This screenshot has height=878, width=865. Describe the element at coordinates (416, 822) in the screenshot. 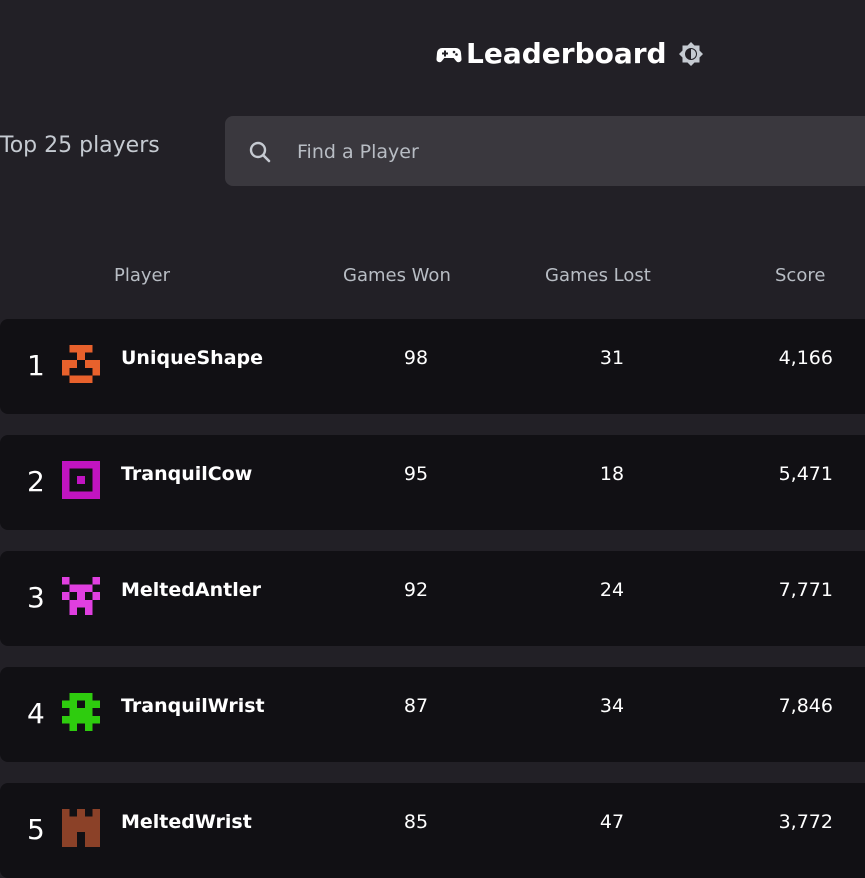

I see `games-won: 85` at that location.